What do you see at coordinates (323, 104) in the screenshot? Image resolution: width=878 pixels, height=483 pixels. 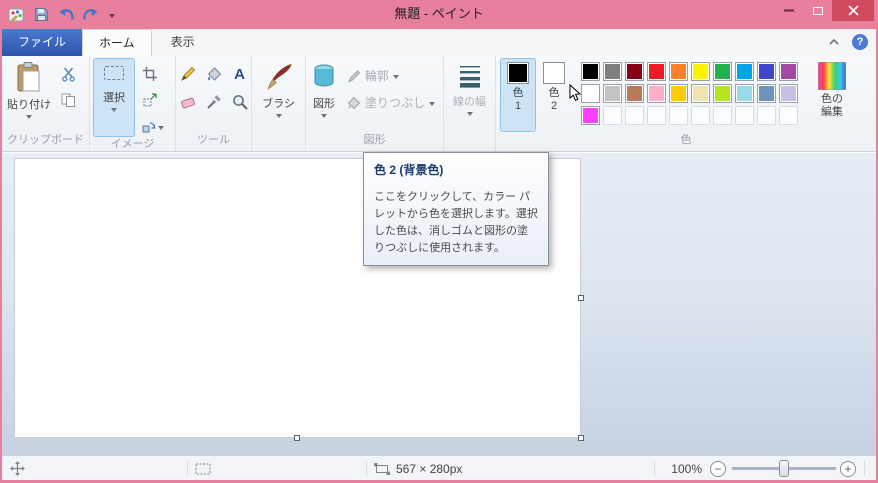 I see `shapes-label: 図形` at bounding box center [323, 104].